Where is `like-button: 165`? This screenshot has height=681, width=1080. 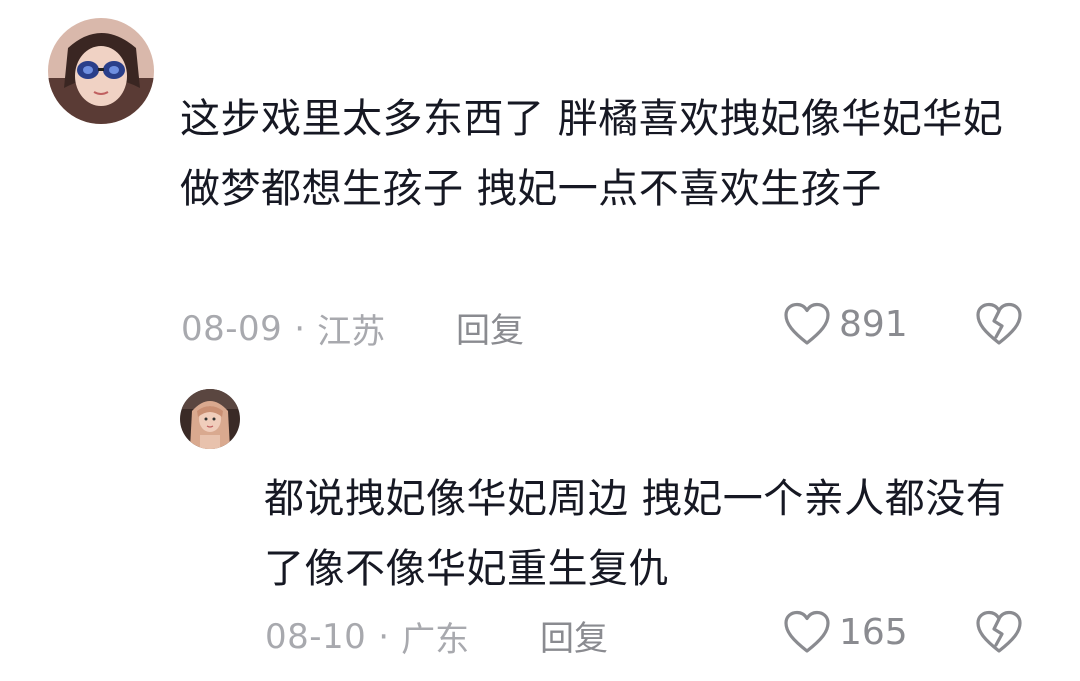
like-button: 165 is located at coordinates (845, 632).